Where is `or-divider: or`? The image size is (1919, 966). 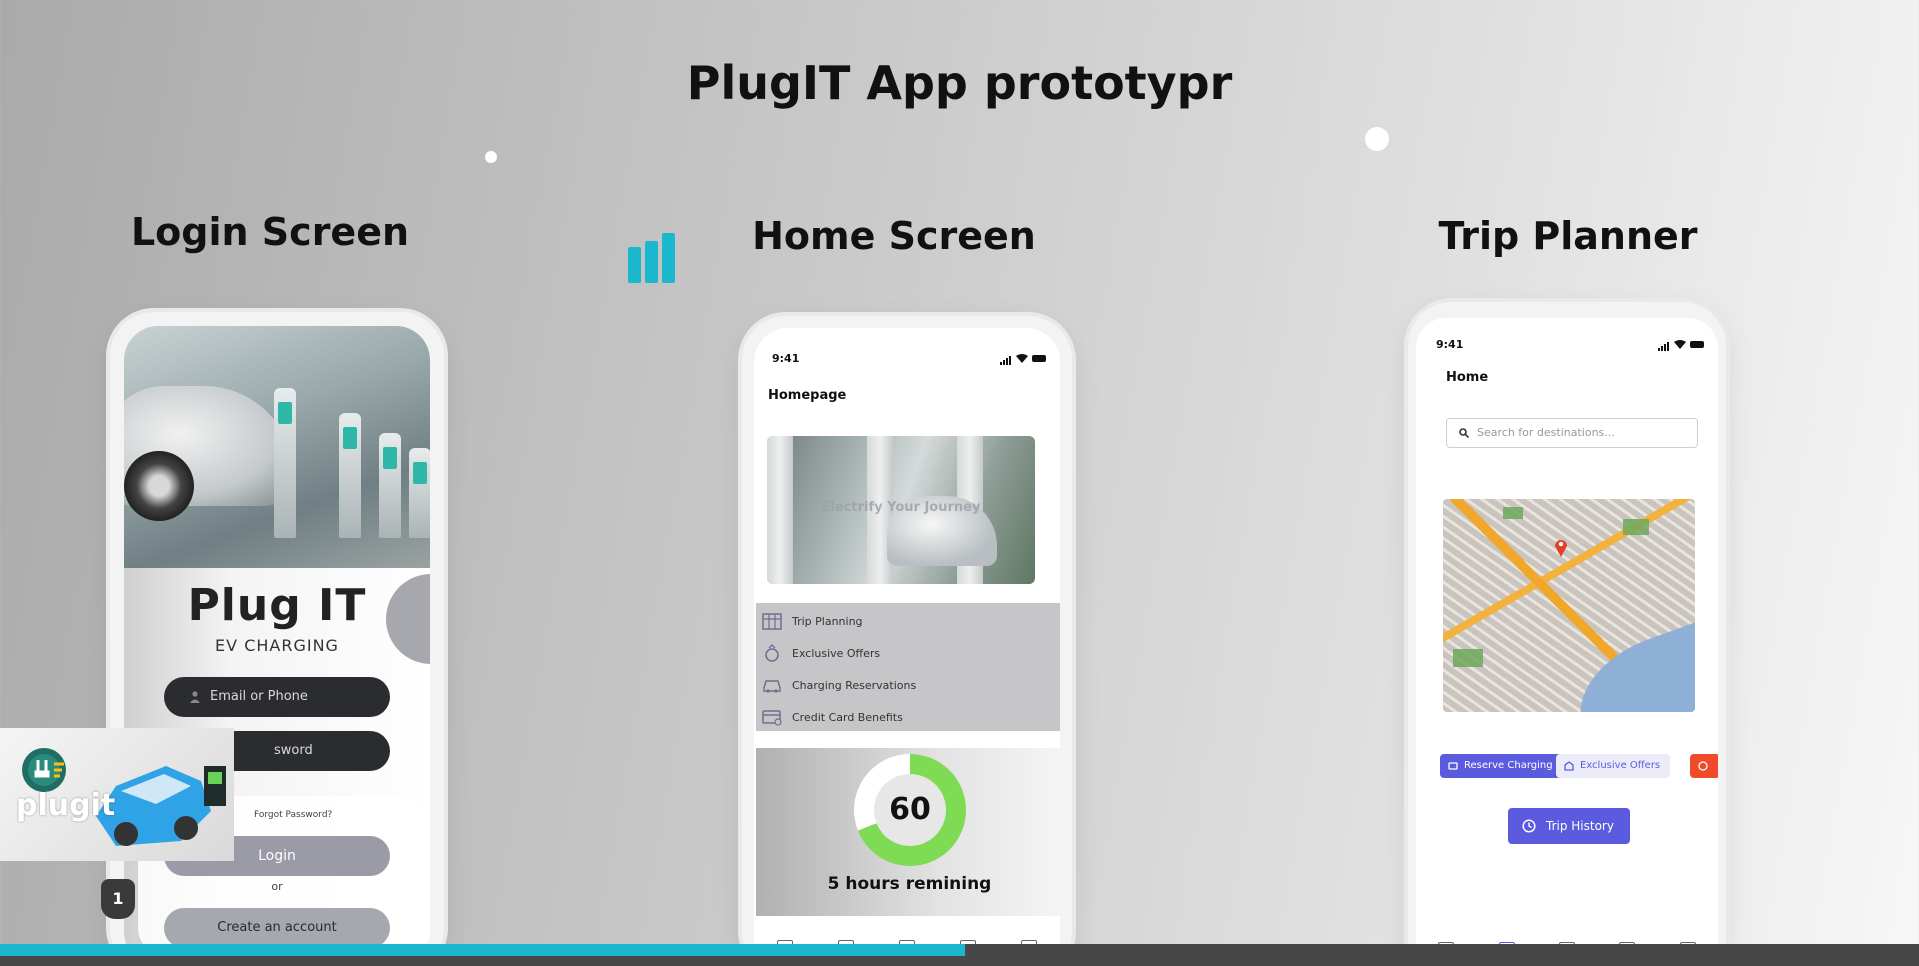 or-divider: or is located at coordinates (277, 886).